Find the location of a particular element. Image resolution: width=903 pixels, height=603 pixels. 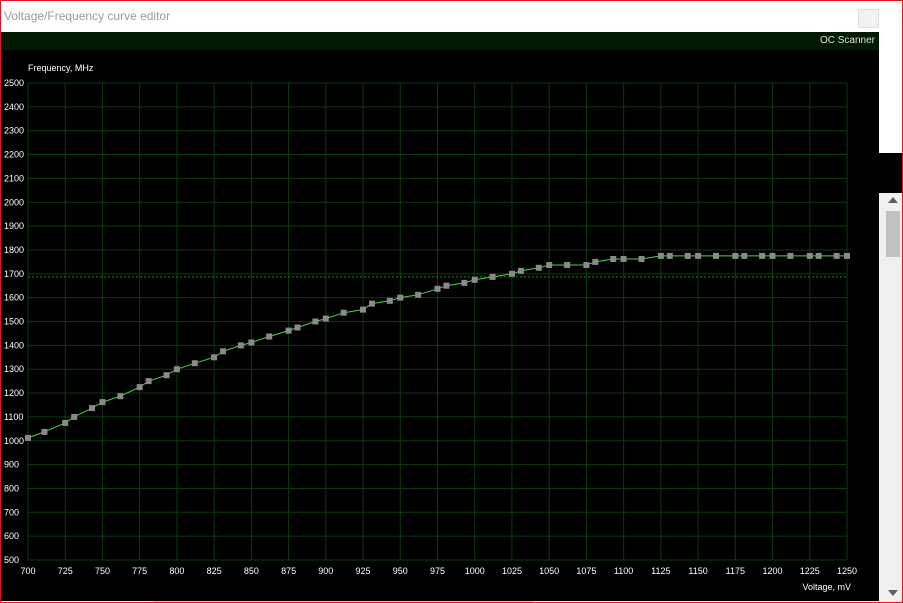

y-tick-label: 1500 is located at coordinates (14, 322).